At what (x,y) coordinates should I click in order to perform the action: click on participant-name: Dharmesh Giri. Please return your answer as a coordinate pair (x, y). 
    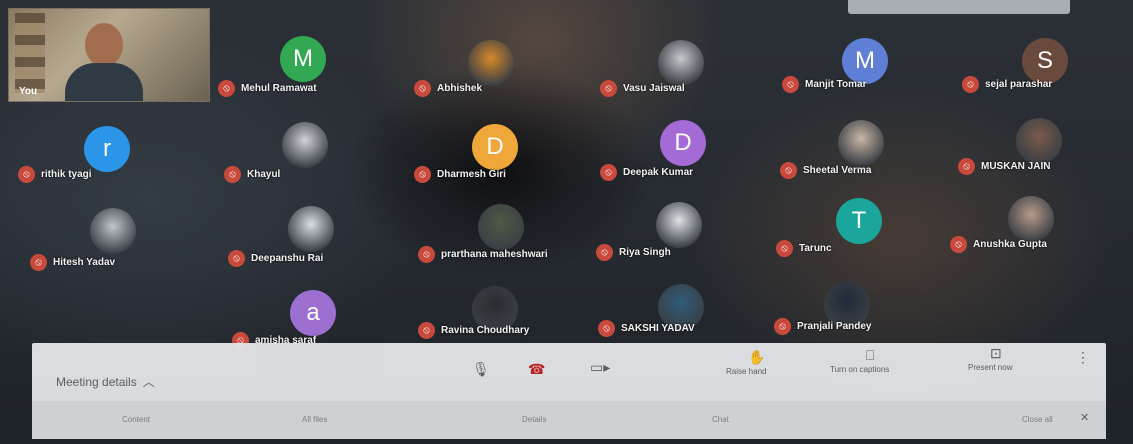
    Looking at the image, I should click on (471, 174).